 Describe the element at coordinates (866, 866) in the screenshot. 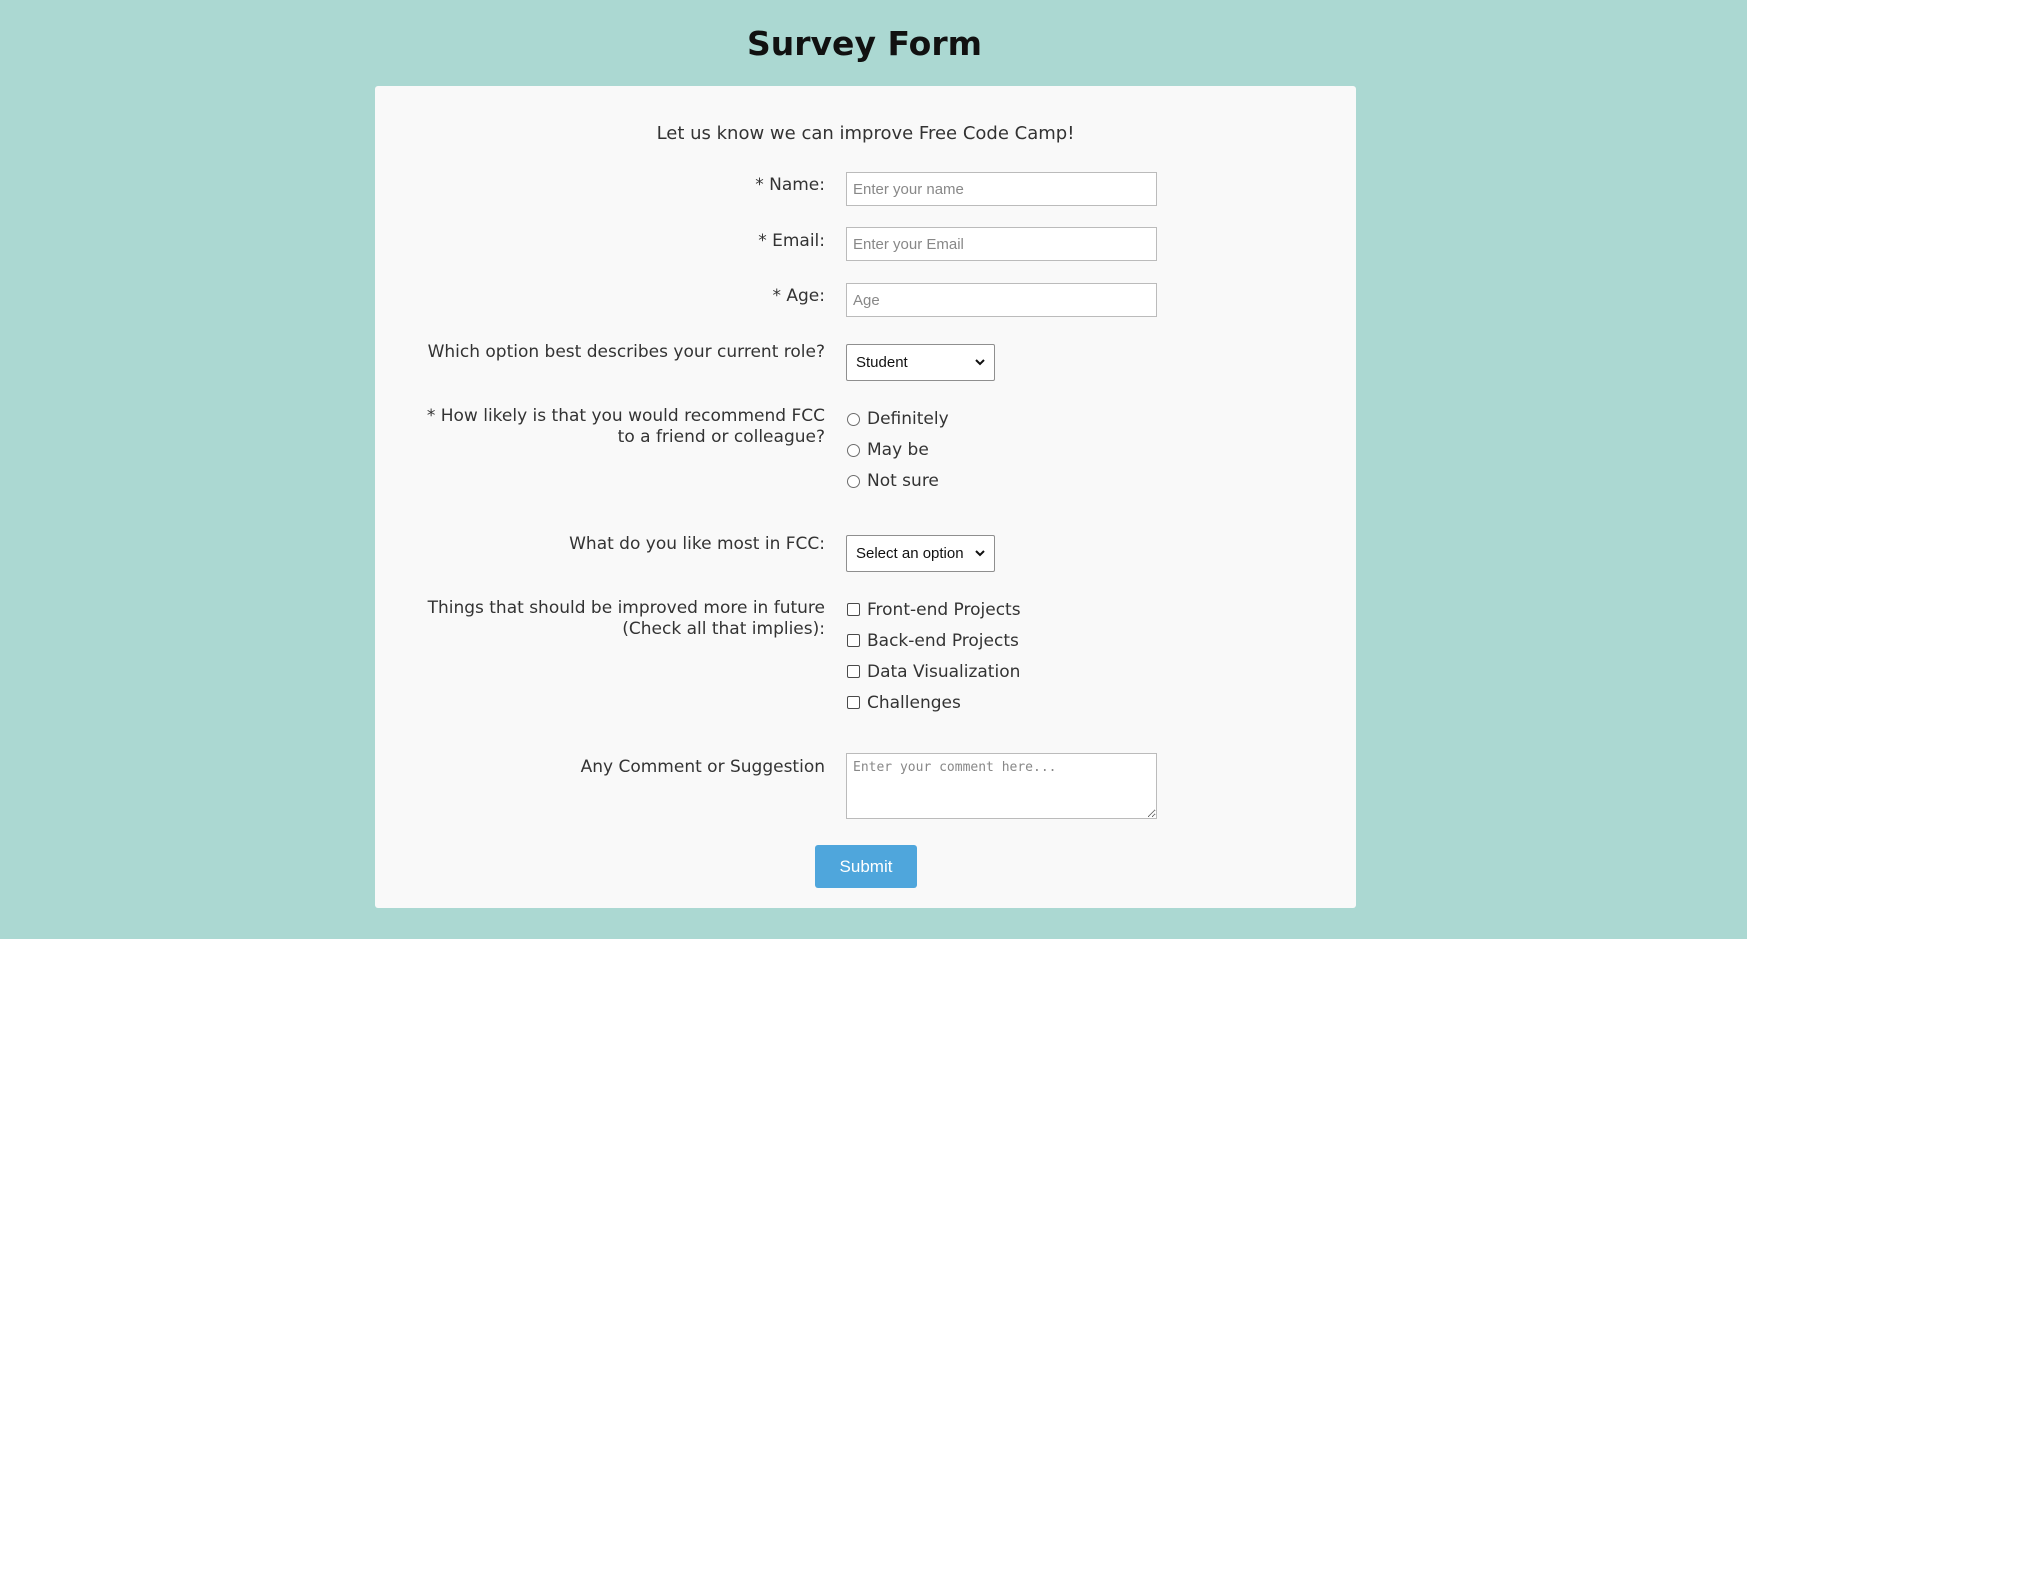

I see `submit-button: Submit` at that location.